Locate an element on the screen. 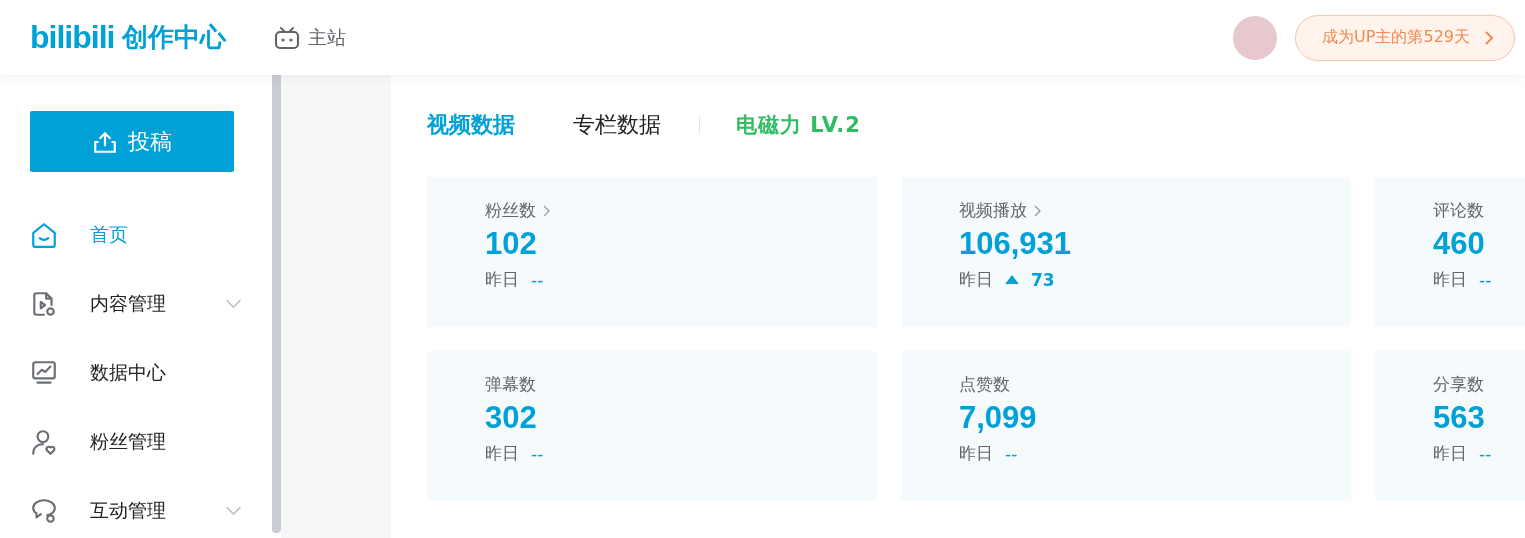 The height and width of the screenshot is (538, 1525). stat-value: 563 is located at coordinates (1459, 418).